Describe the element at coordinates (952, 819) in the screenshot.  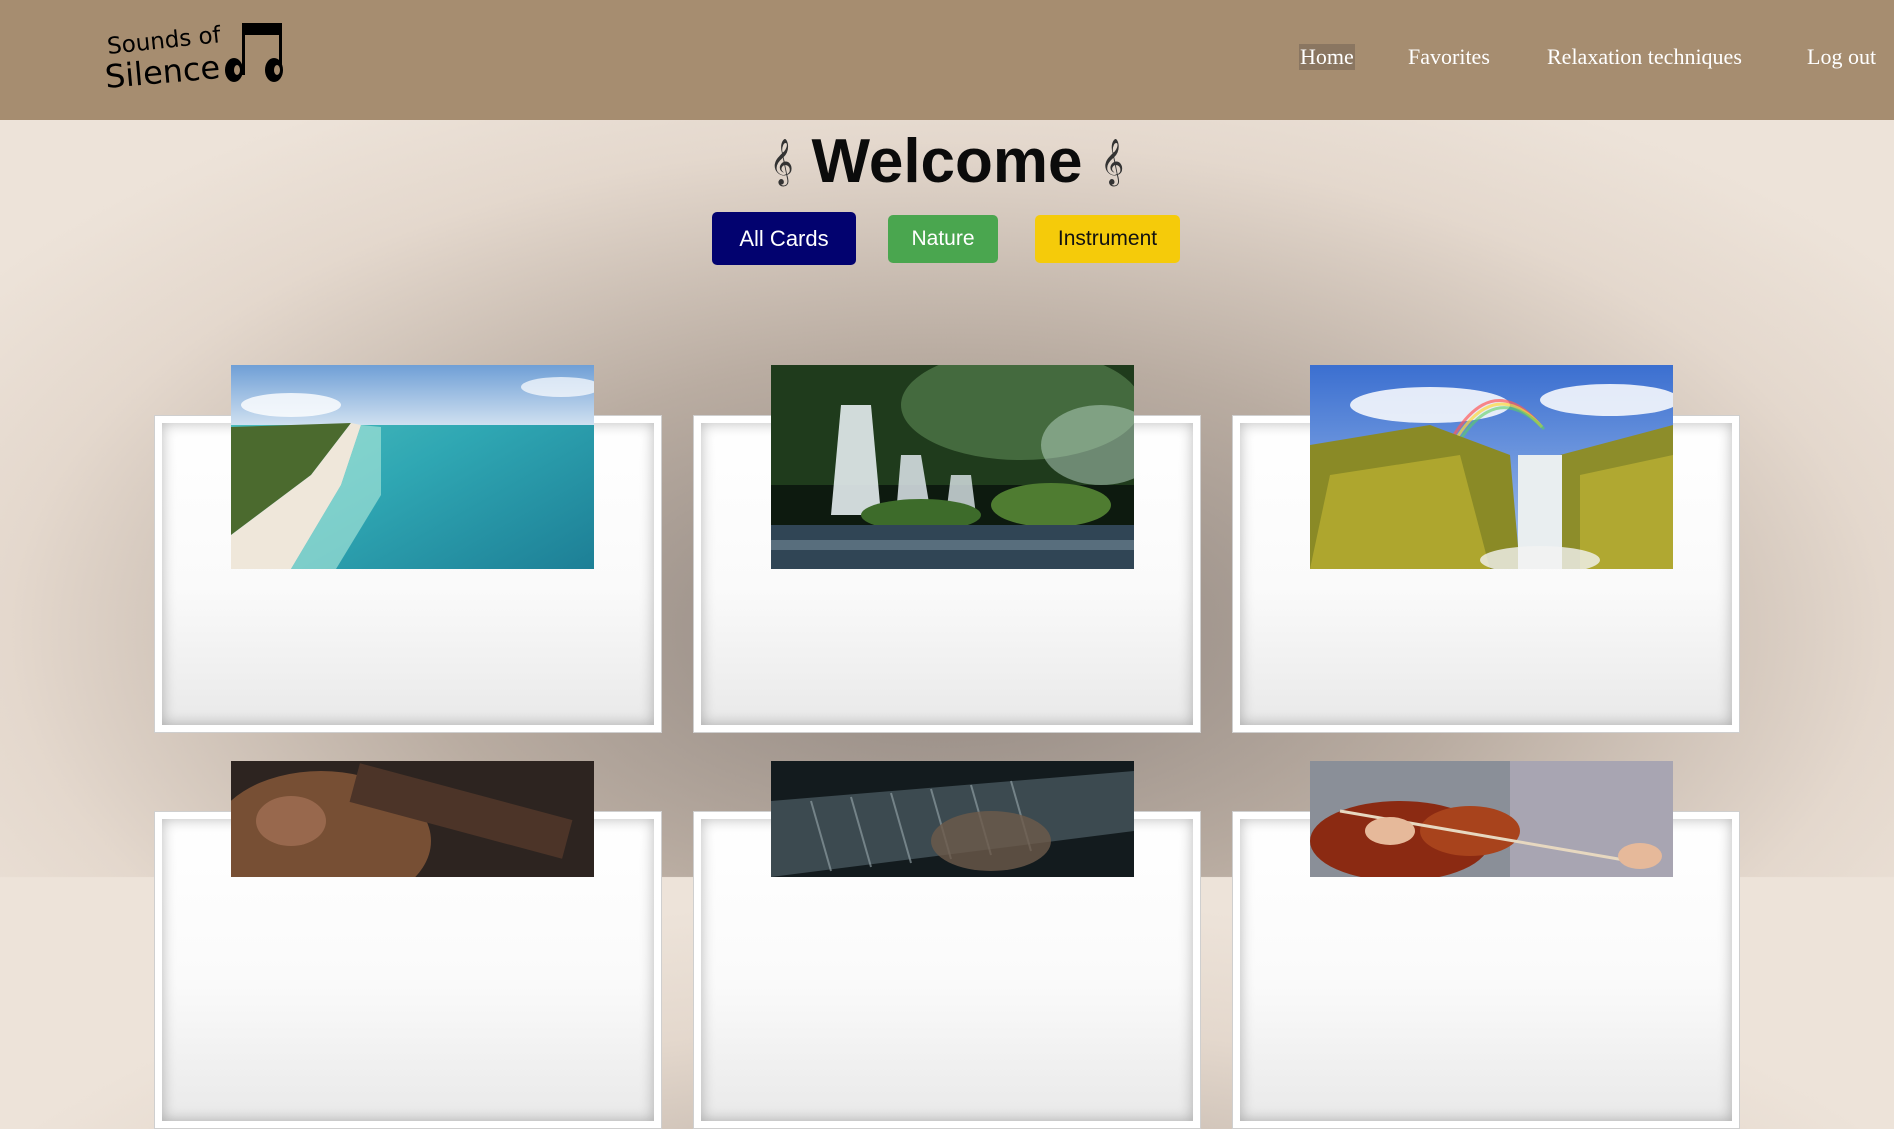
I see `piano-image` at that location.